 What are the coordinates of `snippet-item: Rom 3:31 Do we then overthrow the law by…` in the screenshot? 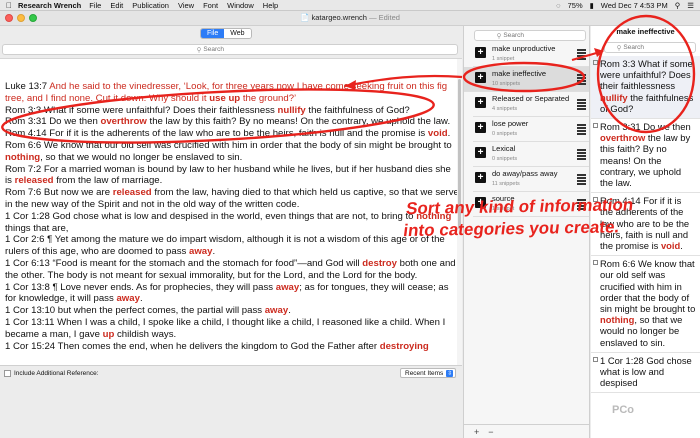 It's located at (645, 156).